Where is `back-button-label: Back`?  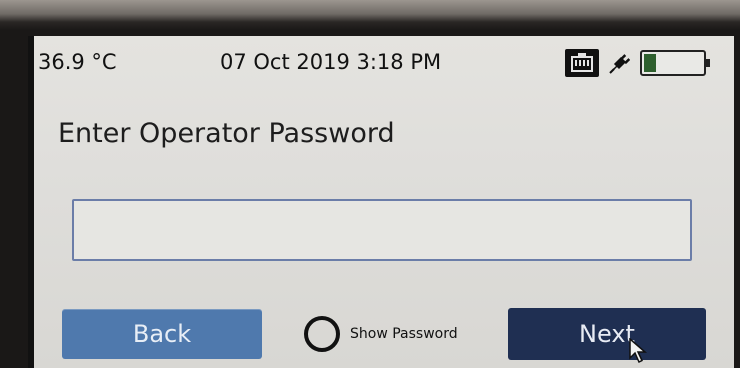
back-button-label: Back is located at coordinates (162, 334).